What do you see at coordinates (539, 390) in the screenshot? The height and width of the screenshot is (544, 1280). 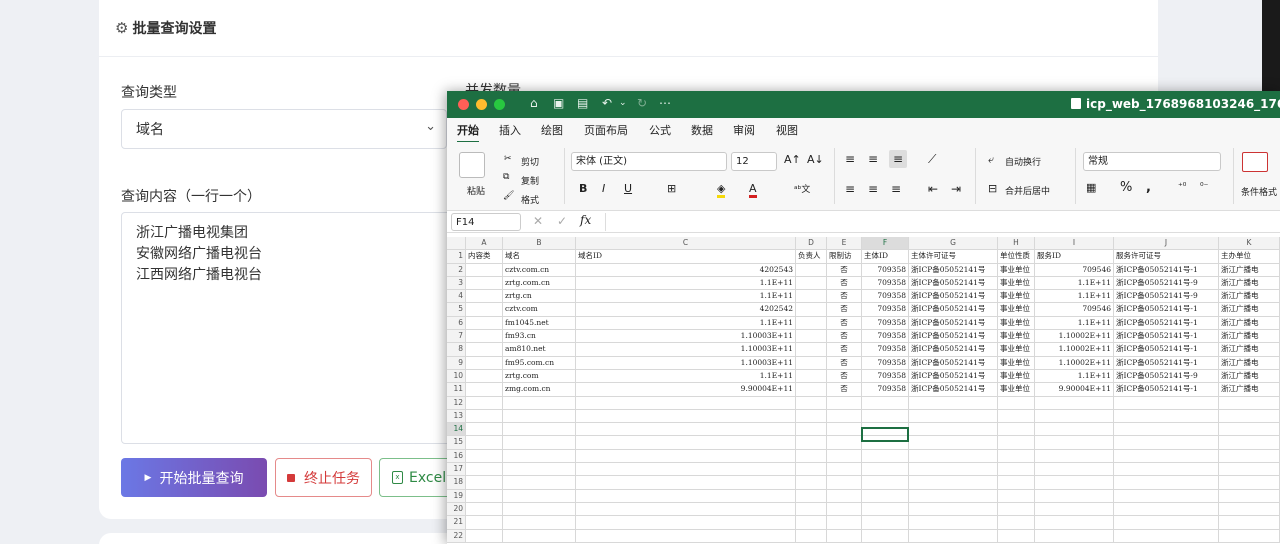 I see `cell: zmg.com.cn` at bounding box center [539, 390].